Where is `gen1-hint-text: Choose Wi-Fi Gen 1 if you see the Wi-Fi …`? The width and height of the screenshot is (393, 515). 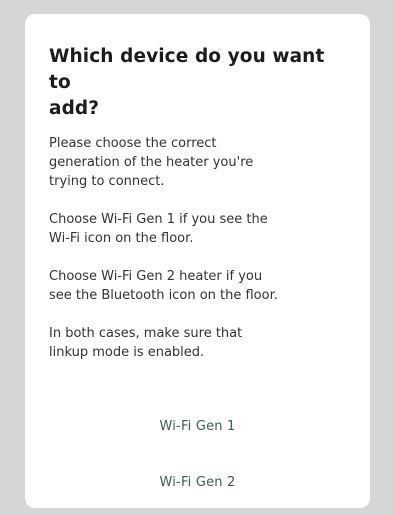
gen1-hint-text: Choose Wi-Fi Gen 1 if you see the Wi-Fi … is located at coordinates (158, 229).